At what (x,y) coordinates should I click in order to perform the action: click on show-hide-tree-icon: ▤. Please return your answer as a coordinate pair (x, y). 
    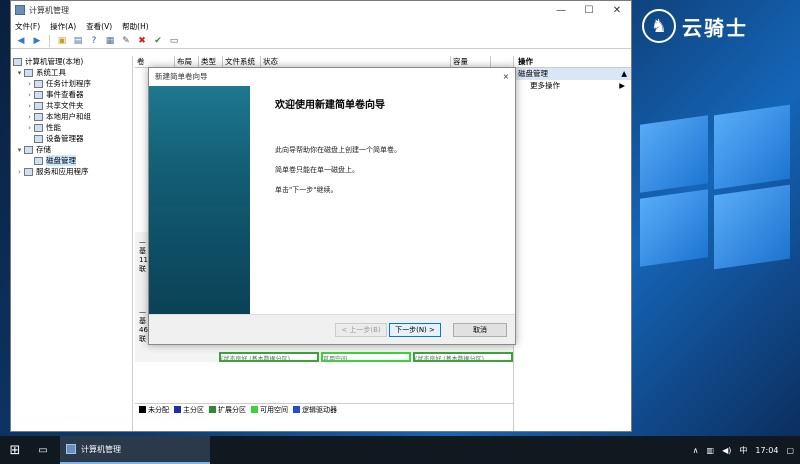
    Looking at the image, I should click on (78, 41).